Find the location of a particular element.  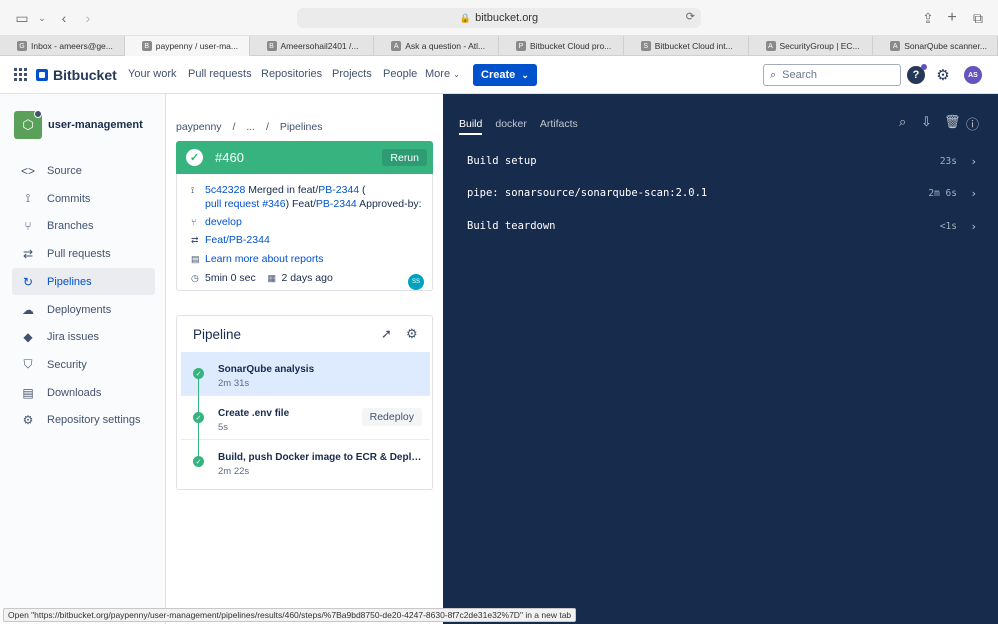

source-code-icon: <> is located at coordinates (28, 170).